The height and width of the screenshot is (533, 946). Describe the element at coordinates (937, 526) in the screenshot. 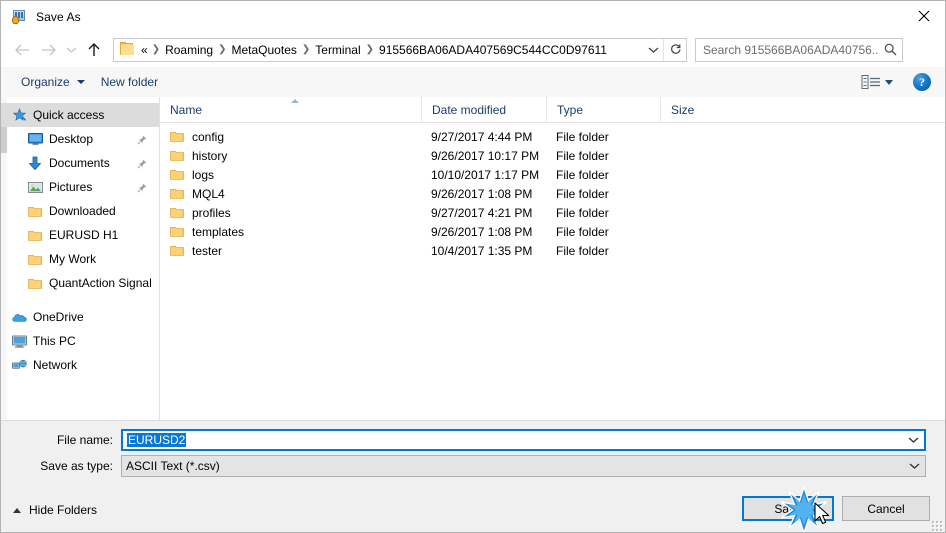

I see `resize-grip` at that location.